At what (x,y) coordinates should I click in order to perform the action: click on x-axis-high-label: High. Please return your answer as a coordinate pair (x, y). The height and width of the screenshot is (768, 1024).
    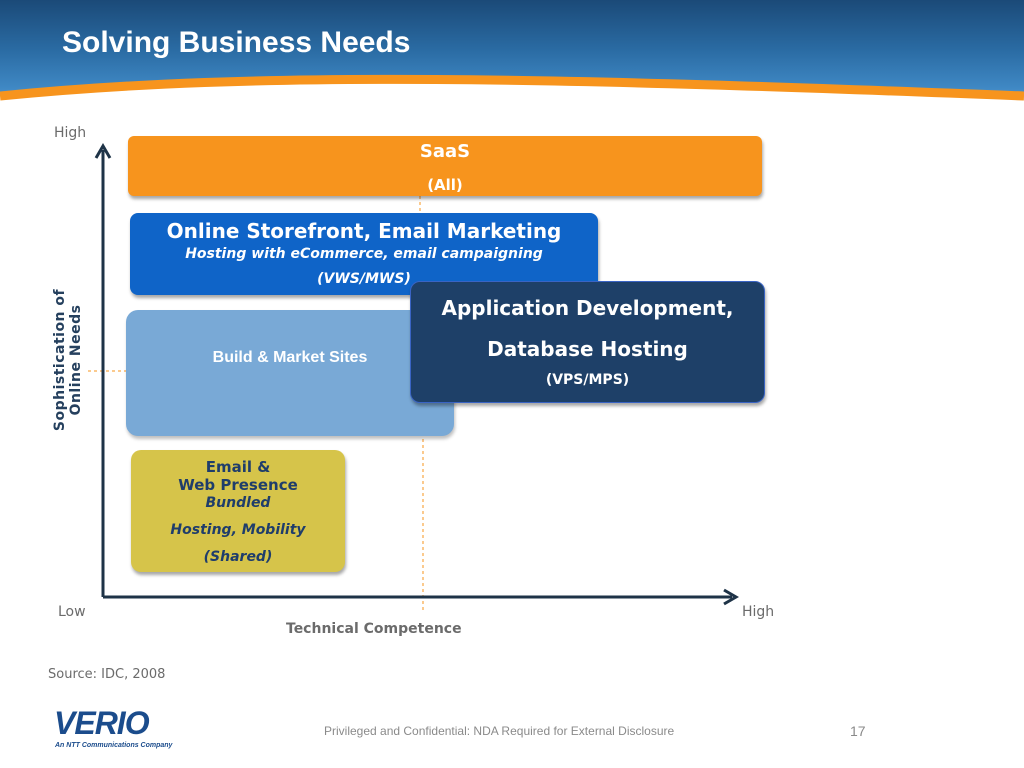
    Looking at the image, I should click on (758, 612).